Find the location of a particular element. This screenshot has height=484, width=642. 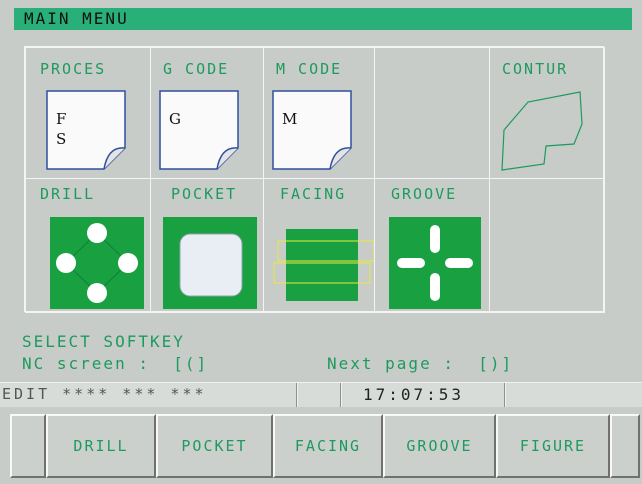

tile-proces-label: PROCES is located at coordinates (73, 69).